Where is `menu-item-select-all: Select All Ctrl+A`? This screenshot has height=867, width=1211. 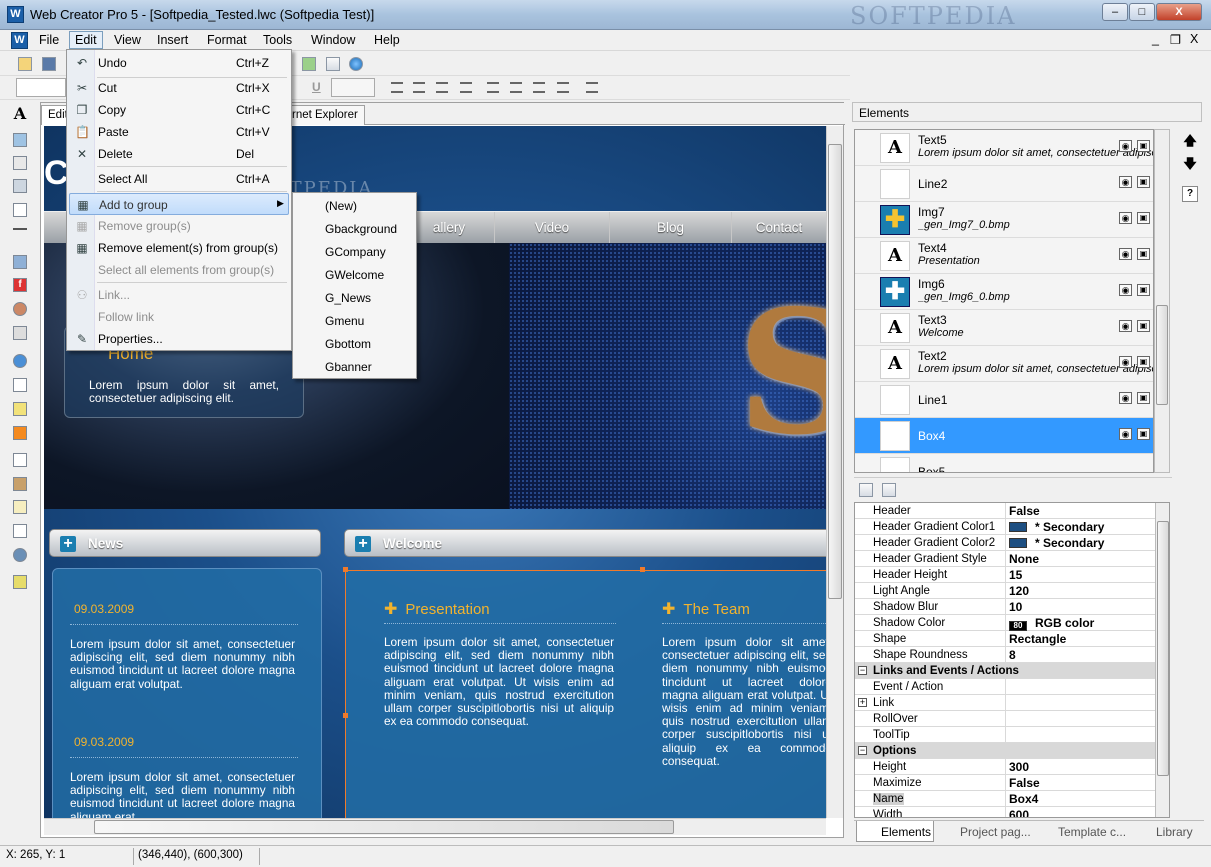
menu-item-select-all: Select All Ctrl+A is located at coordinates (179, 179).